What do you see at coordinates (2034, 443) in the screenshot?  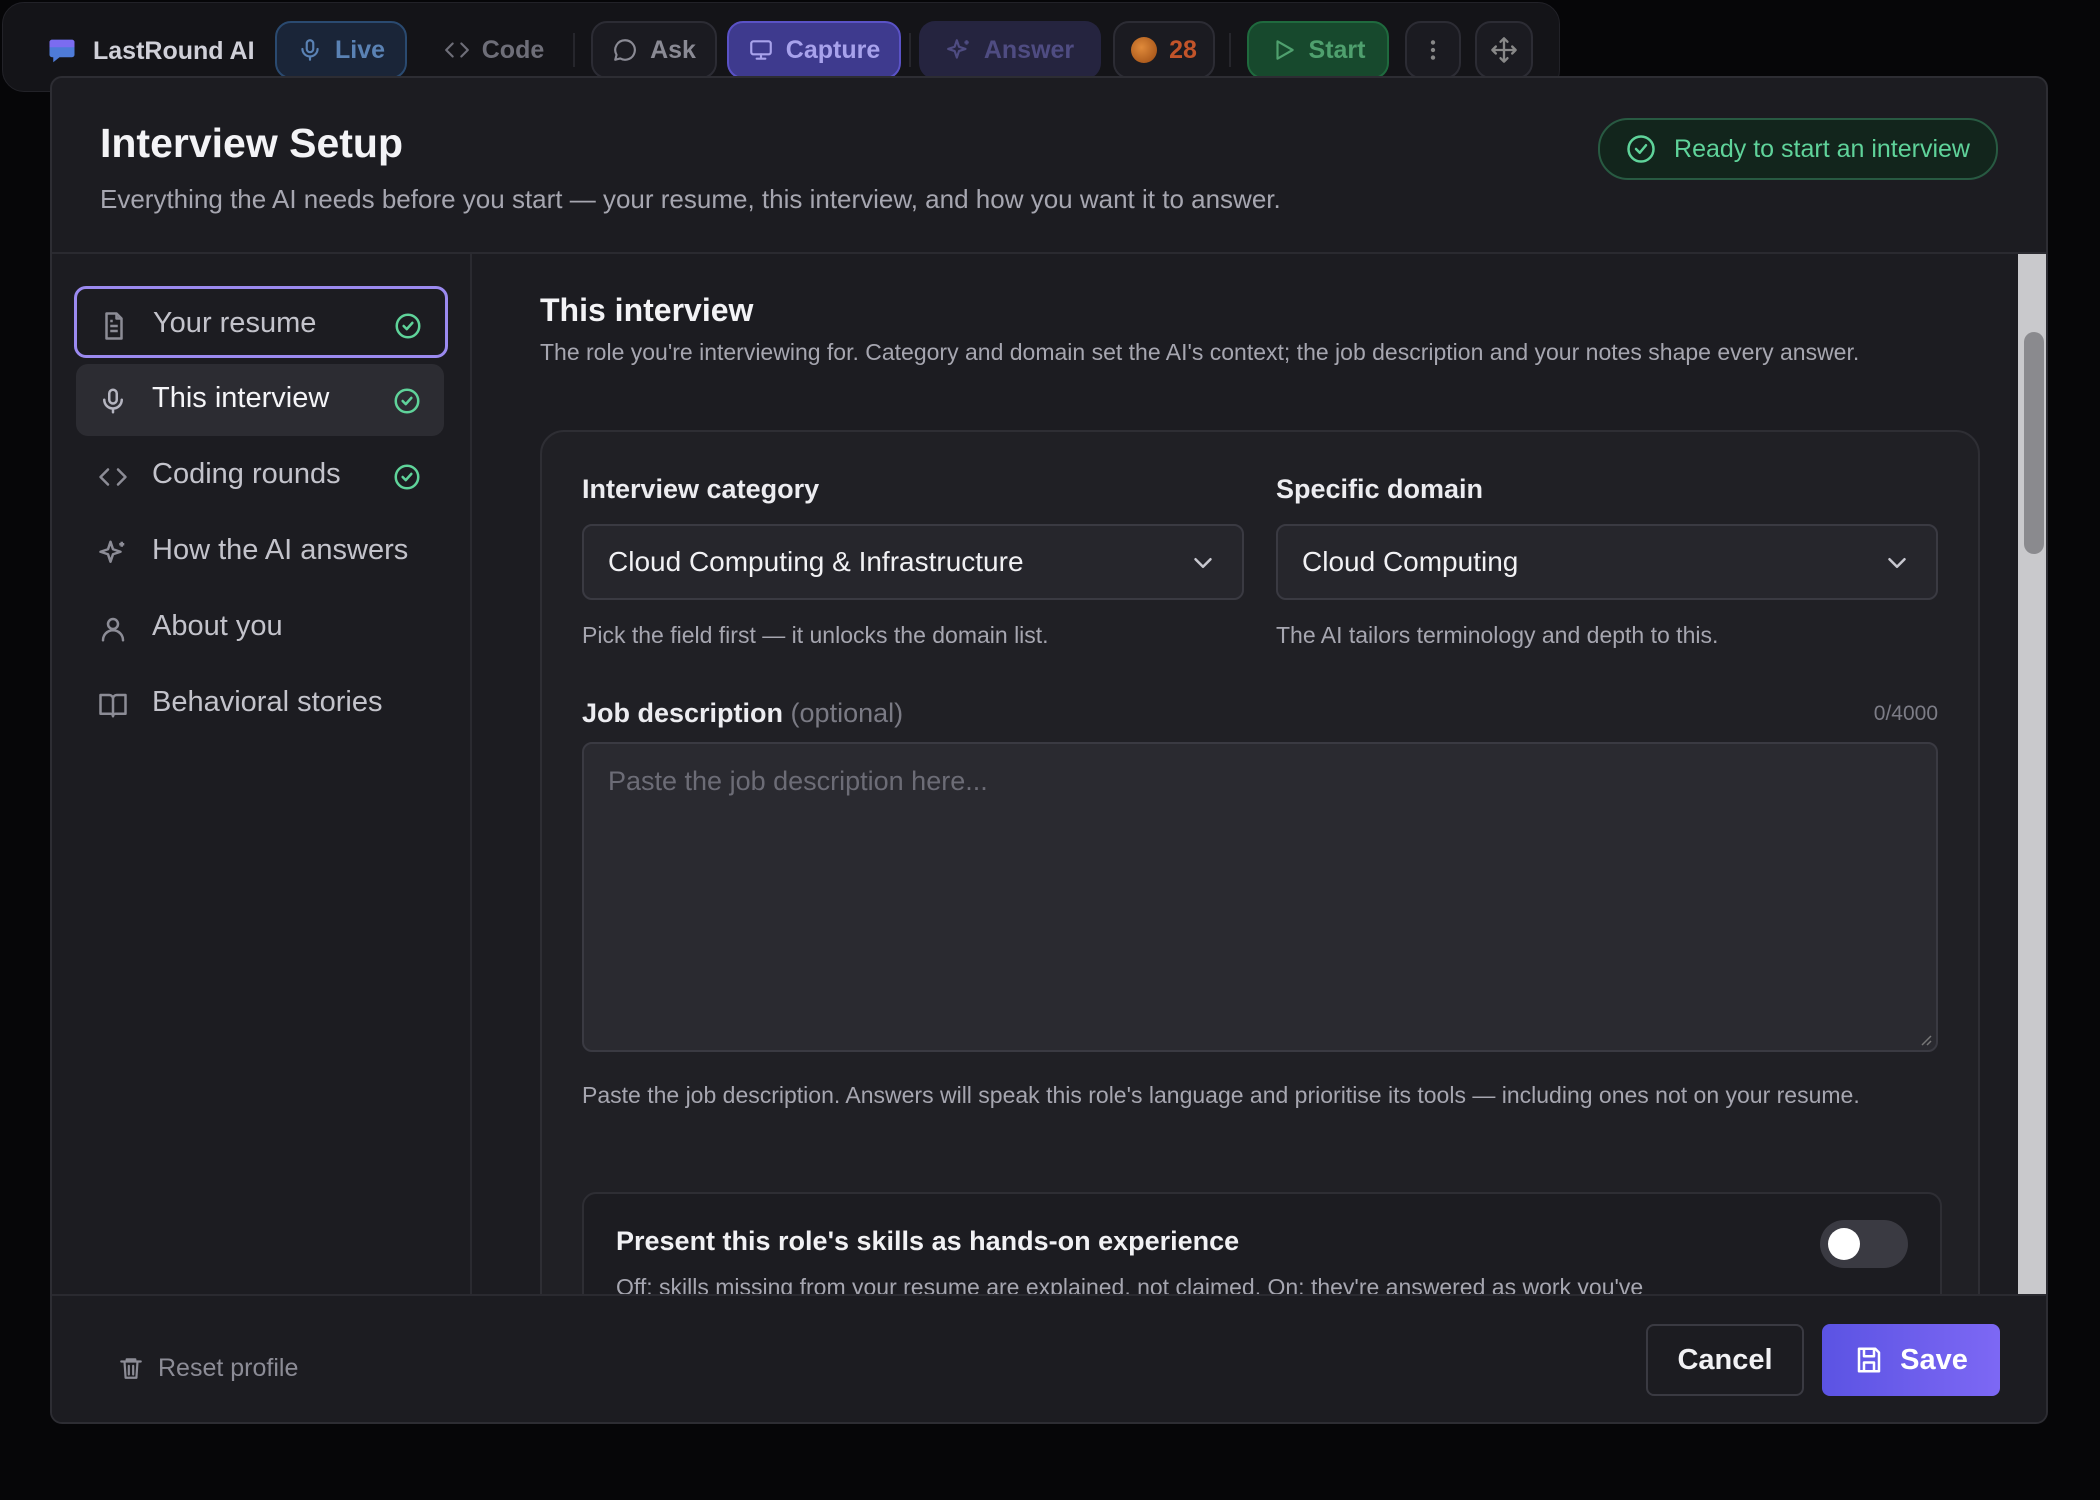 I see `scrollbar-thumb` at bounding box center [2034, 443].